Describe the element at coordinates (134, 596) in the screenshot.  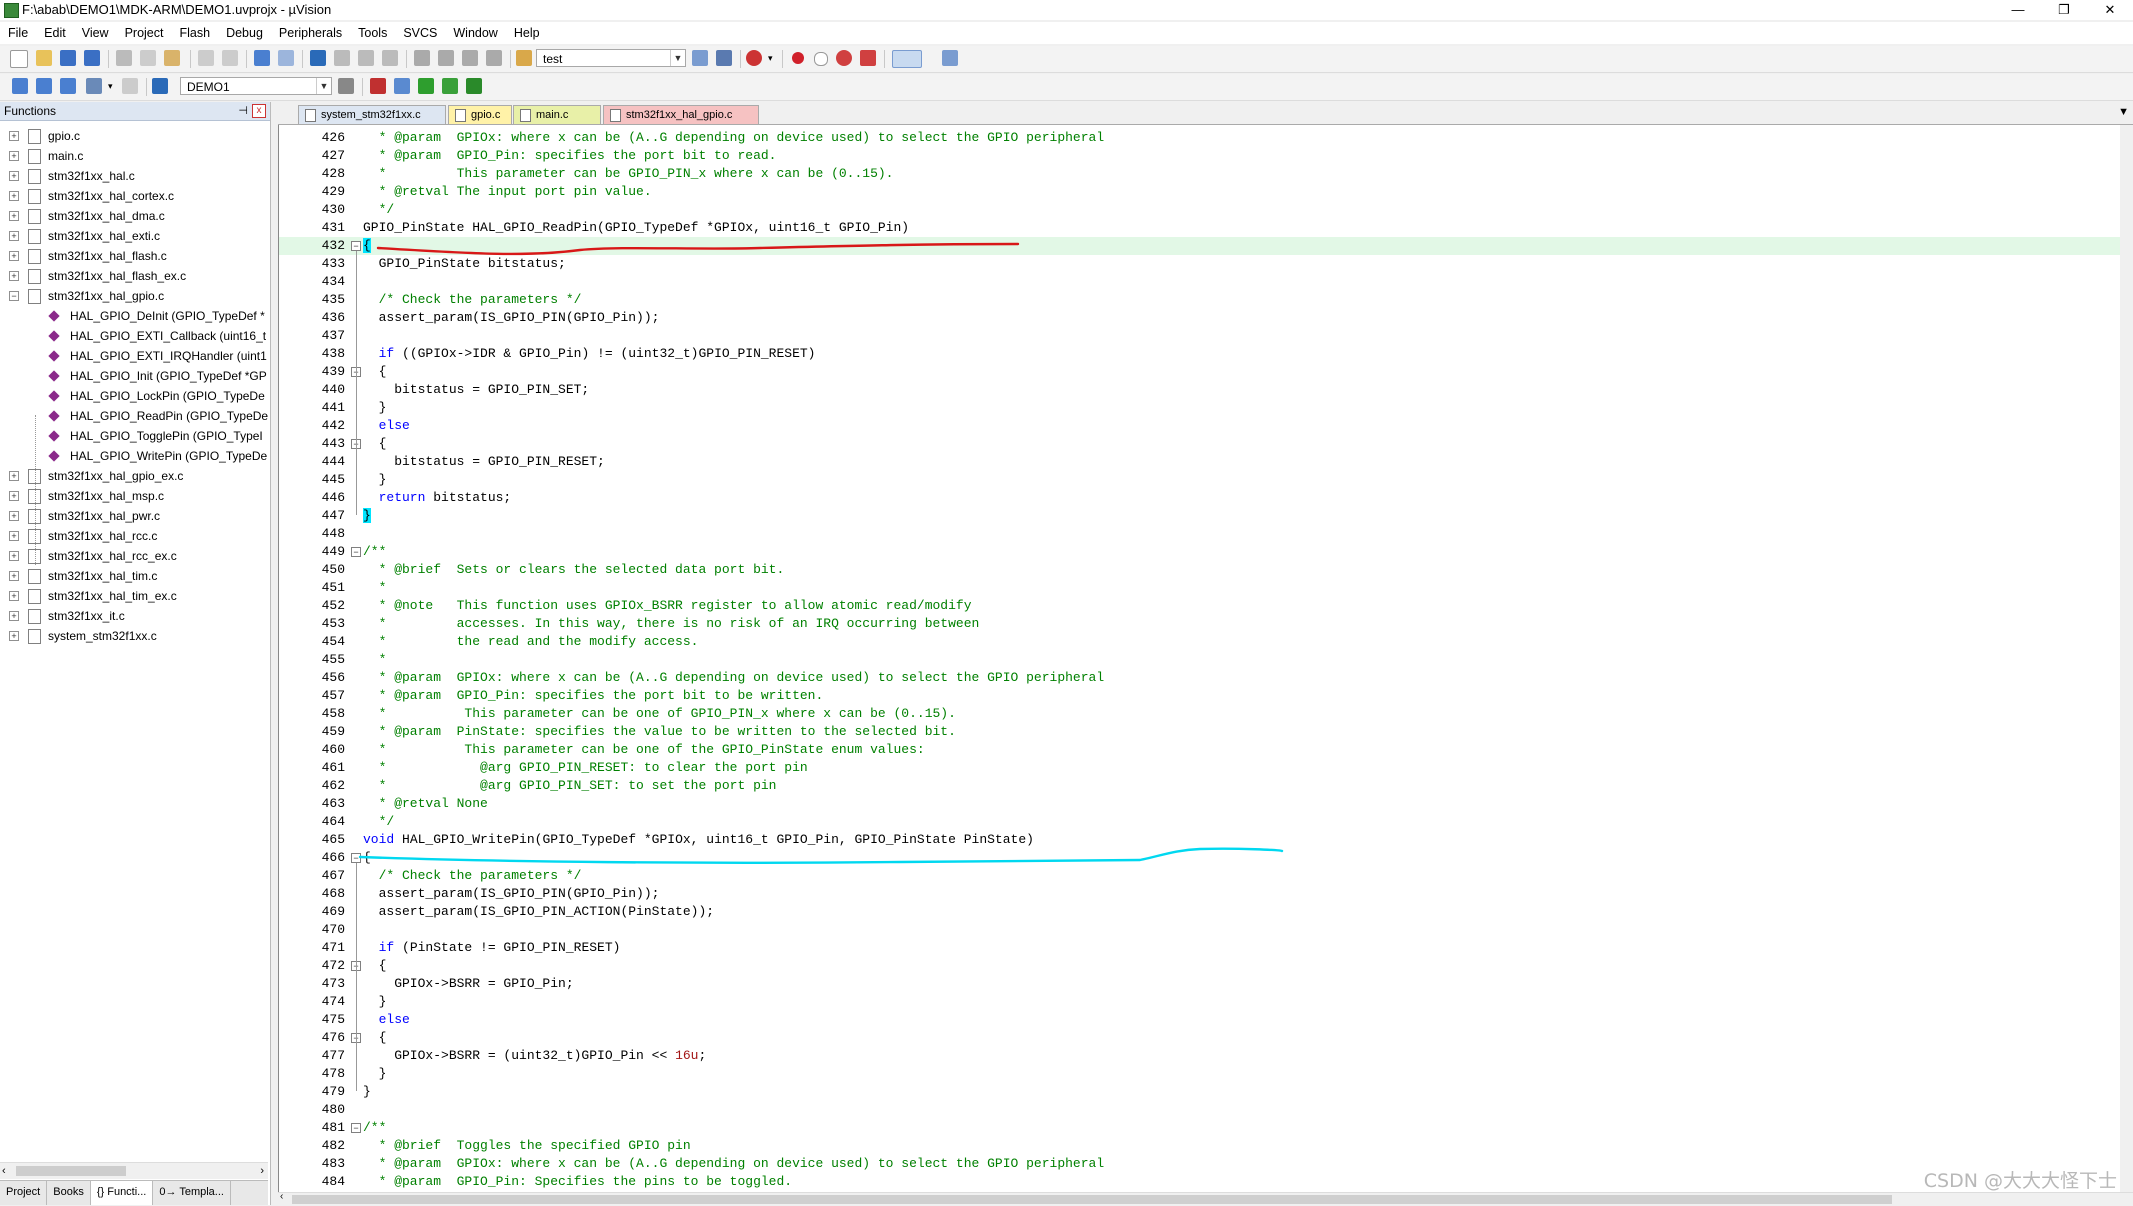
I see `file-item: + stm32f1xx_hal_tim_ex.c` at that location.